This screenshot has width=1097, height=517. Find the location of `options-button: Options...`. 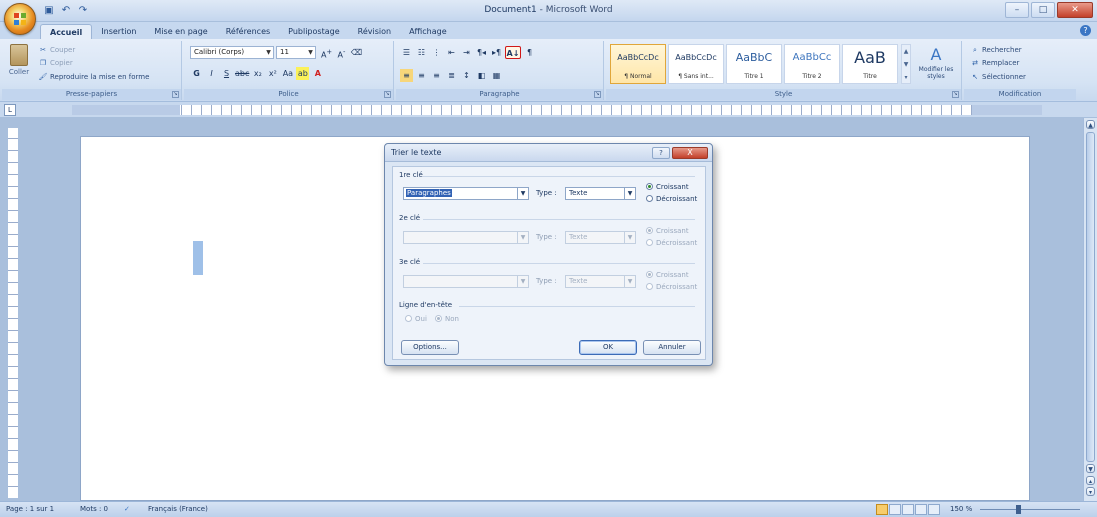

options-button: Options... is located at coordinates (430, 347).